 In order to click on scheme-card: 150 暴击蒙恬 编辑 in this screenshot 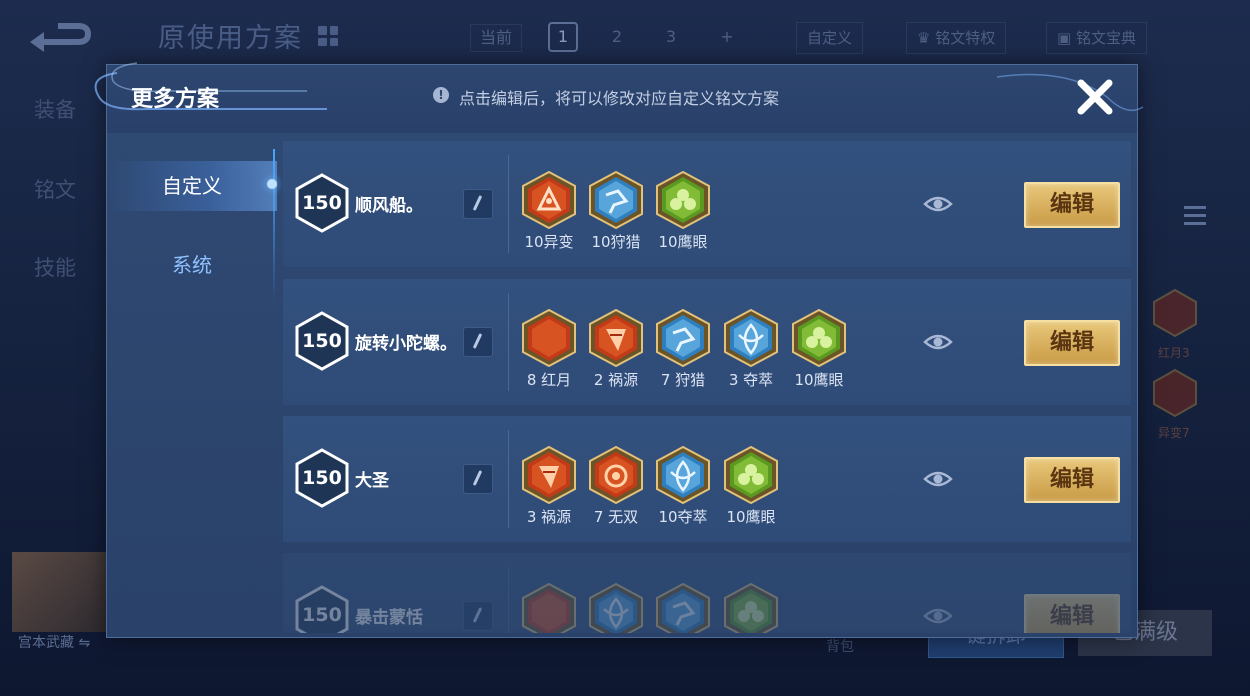, I will do `click(707, 593)`.